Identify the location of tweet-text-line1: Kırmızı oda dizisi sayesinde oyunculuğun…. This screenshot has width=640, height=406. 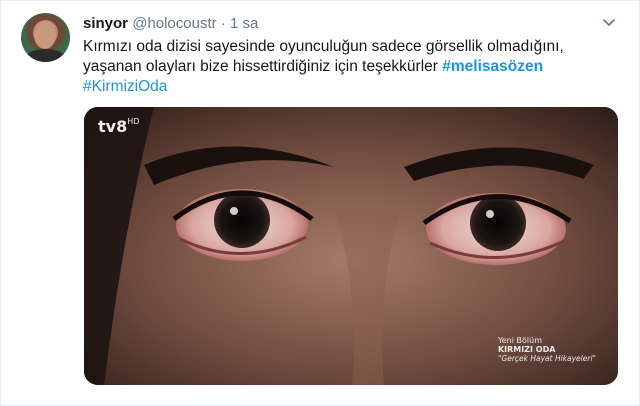
(323, 46).